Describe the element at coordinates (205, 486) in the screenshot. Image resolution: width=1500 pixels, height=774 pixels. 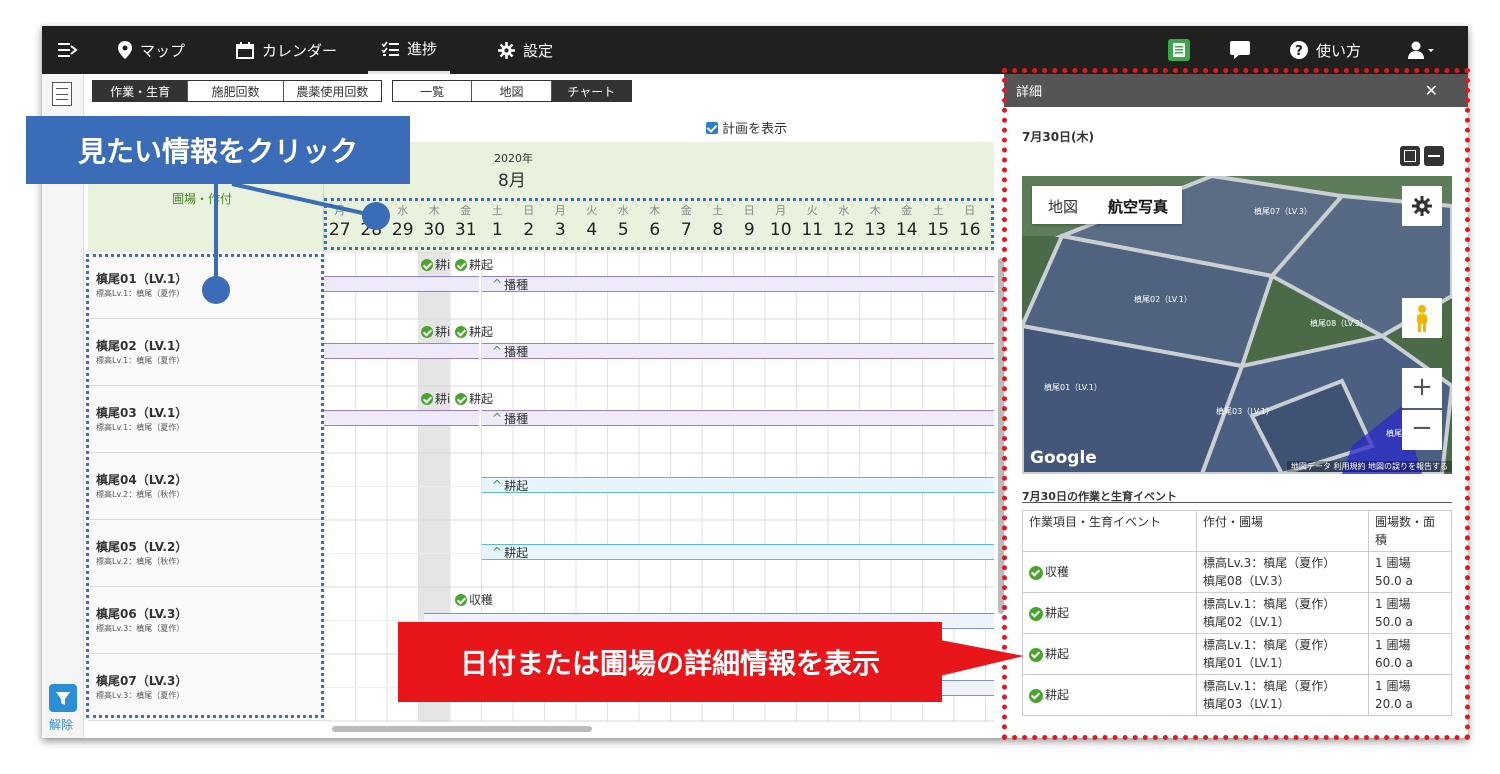
I see `highlight-field-column` at that location.